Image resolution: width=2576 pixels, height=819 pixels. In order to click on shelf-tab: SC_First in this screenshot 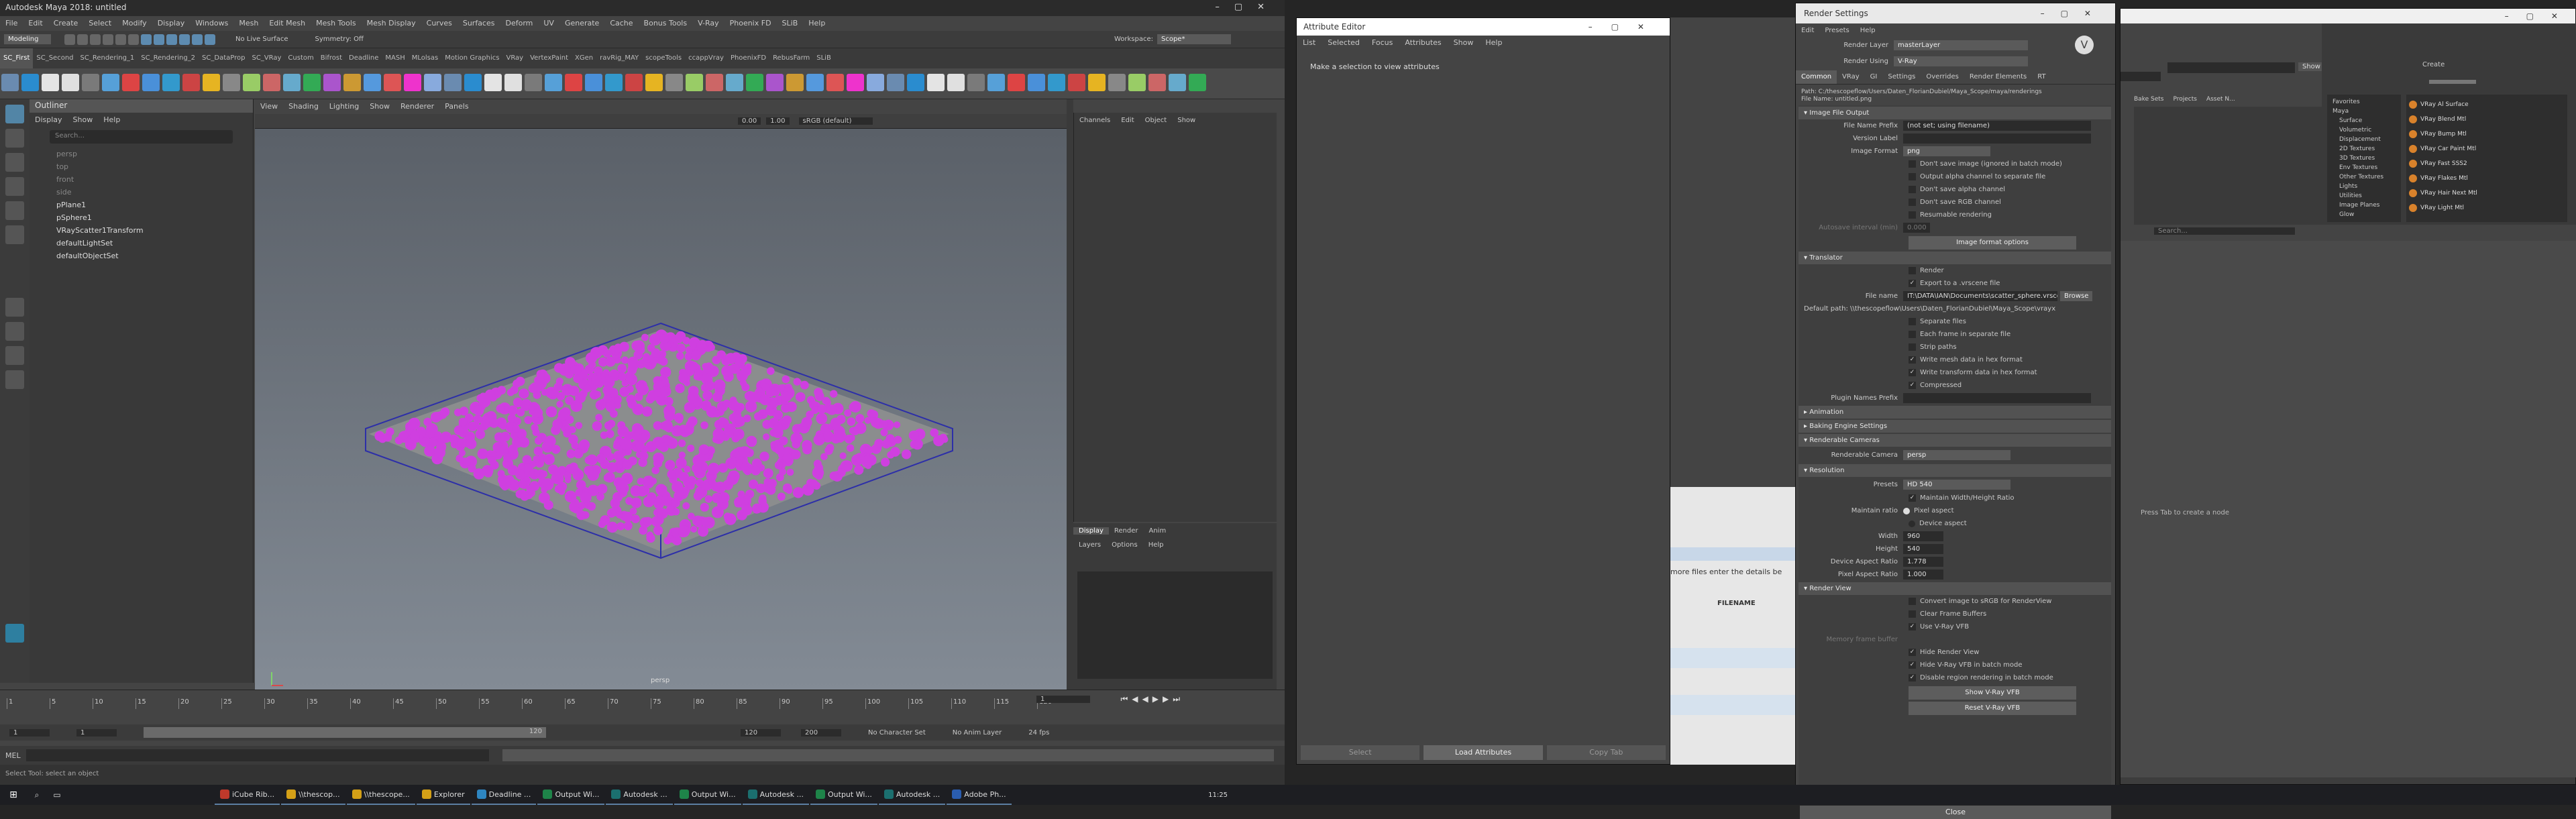, I will do `click(17, 58)`.